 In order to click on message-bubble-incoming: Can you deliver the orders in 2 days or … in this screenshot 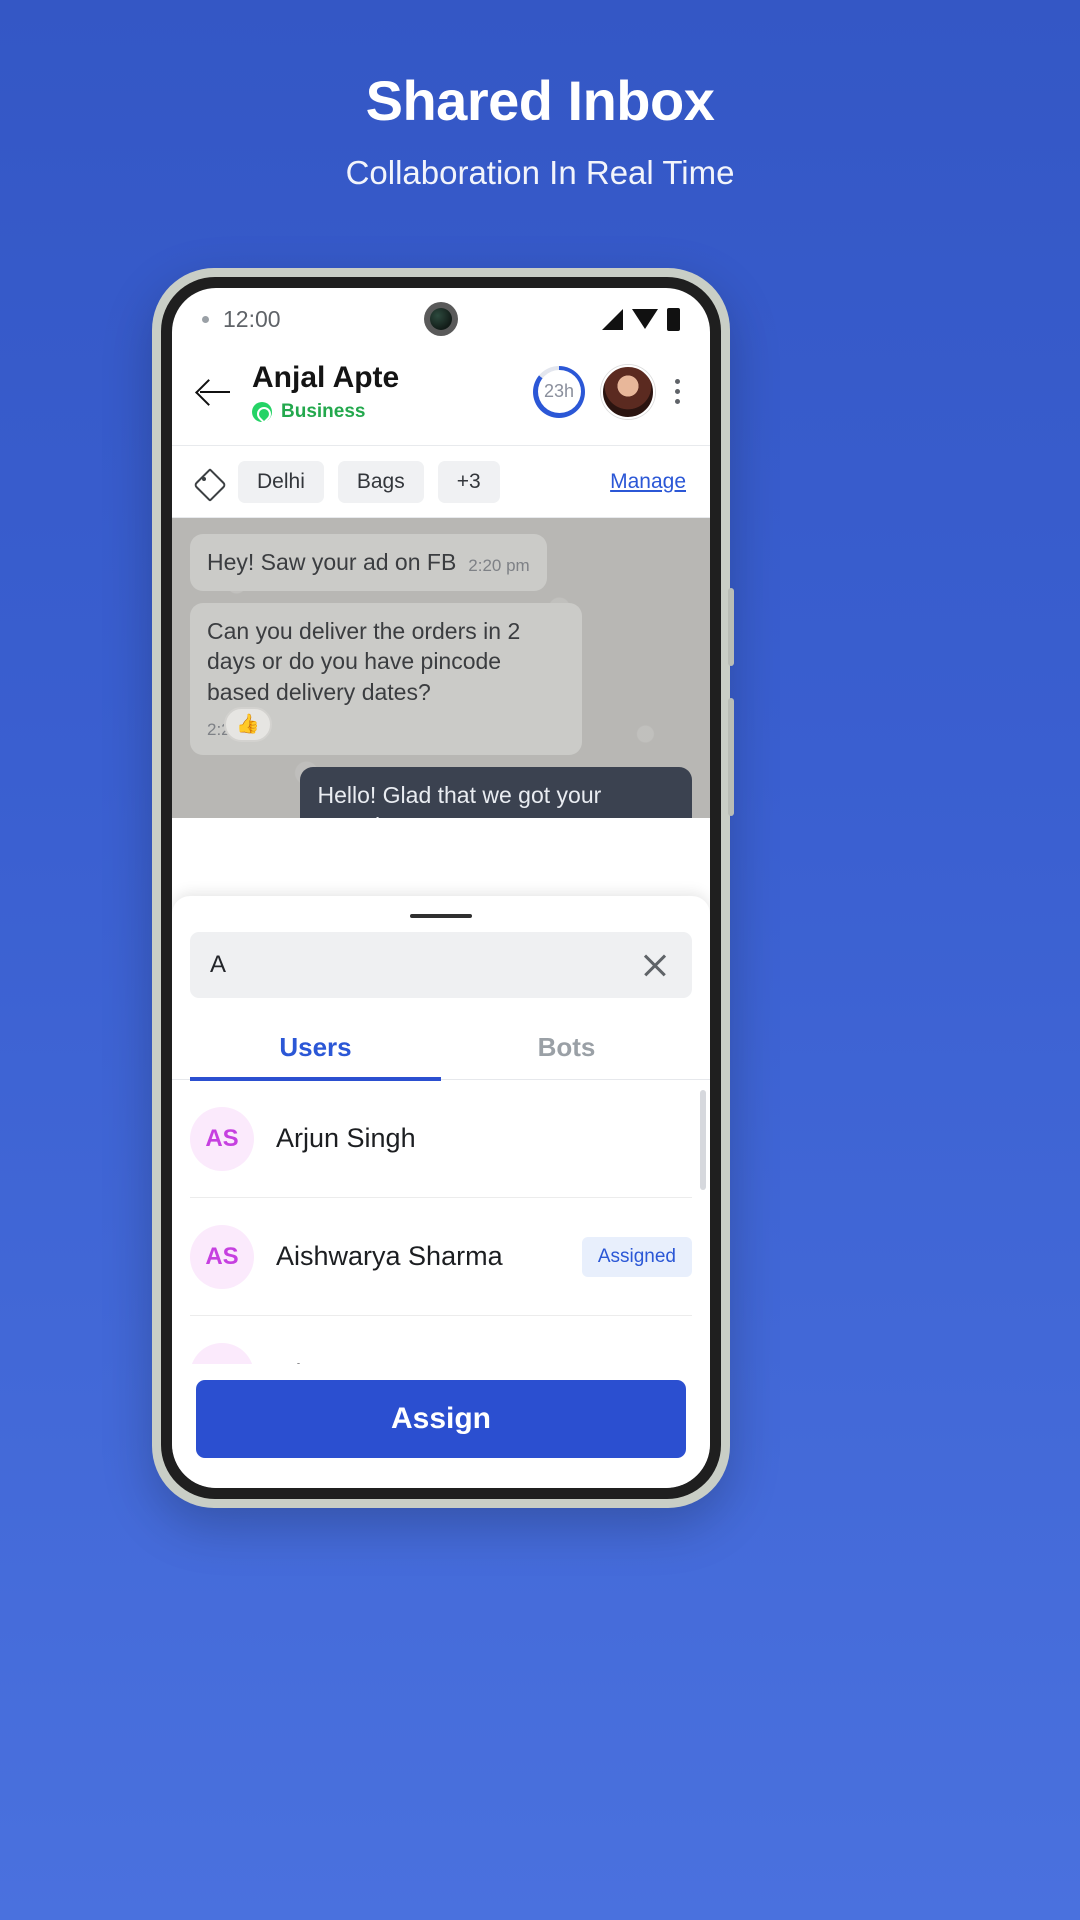, I will do `click(386, 678)`.